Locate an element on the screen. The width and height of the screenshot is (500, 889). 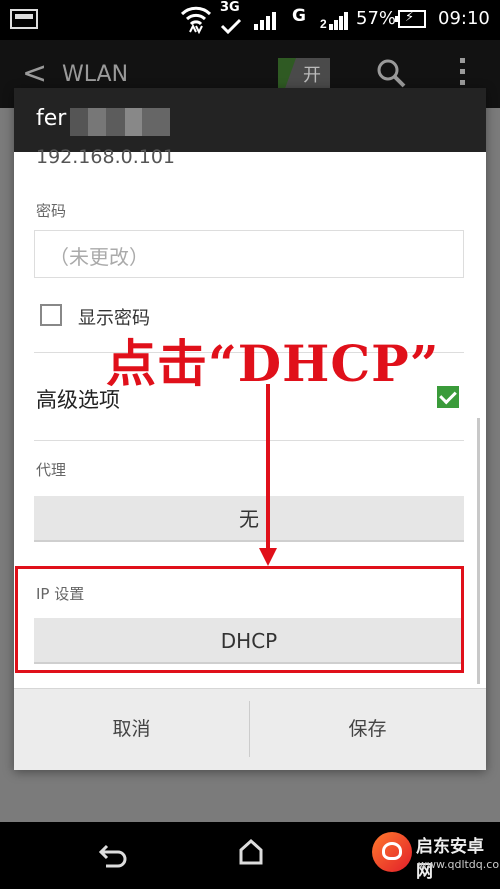
home-icon is located at coordinates (251, 852).